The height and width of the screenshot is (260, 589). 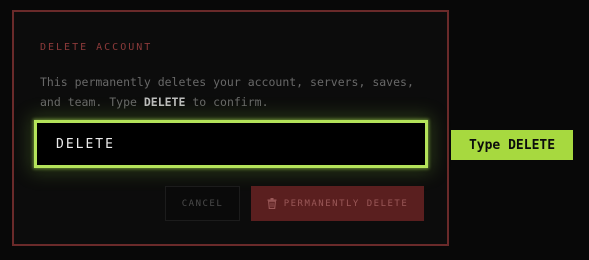 I want to click on description-keyword: DELETE, so click(x=164, y=102).